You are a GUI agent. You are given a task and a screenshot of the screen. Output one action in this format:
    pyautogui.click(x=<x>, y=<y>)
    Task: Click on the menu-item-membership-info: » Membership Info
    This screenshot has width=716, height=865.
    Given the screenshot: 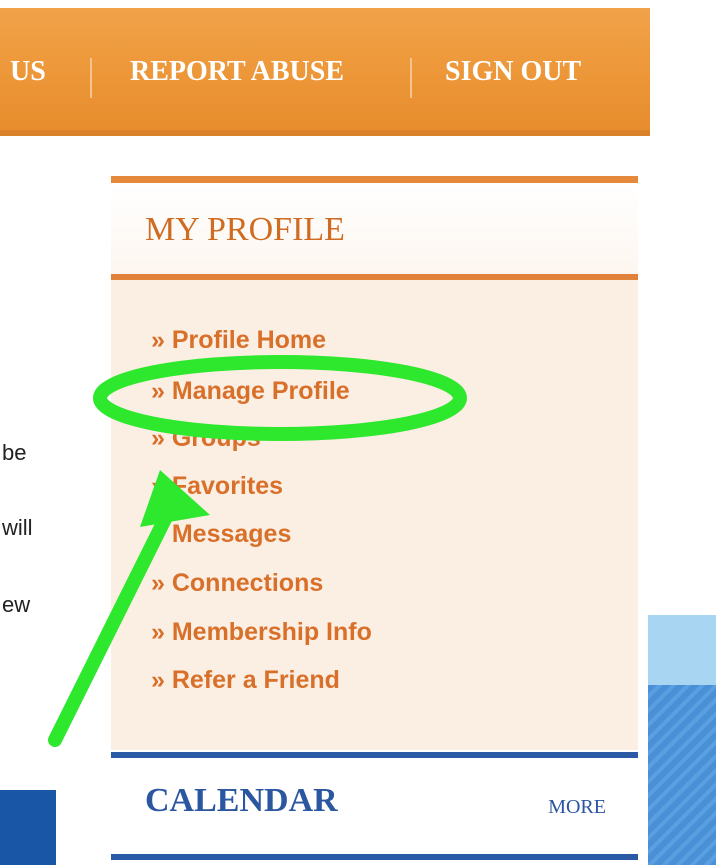 What is the action you would take?
    pyautogui.click(x=261, y=632)
    